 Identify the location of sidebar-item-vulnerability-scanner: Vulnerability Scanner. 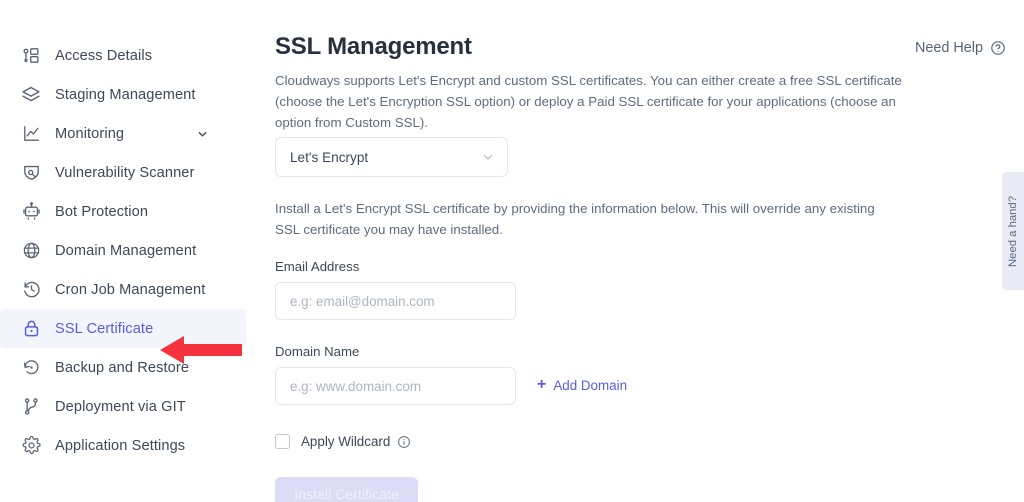
(123, 172).